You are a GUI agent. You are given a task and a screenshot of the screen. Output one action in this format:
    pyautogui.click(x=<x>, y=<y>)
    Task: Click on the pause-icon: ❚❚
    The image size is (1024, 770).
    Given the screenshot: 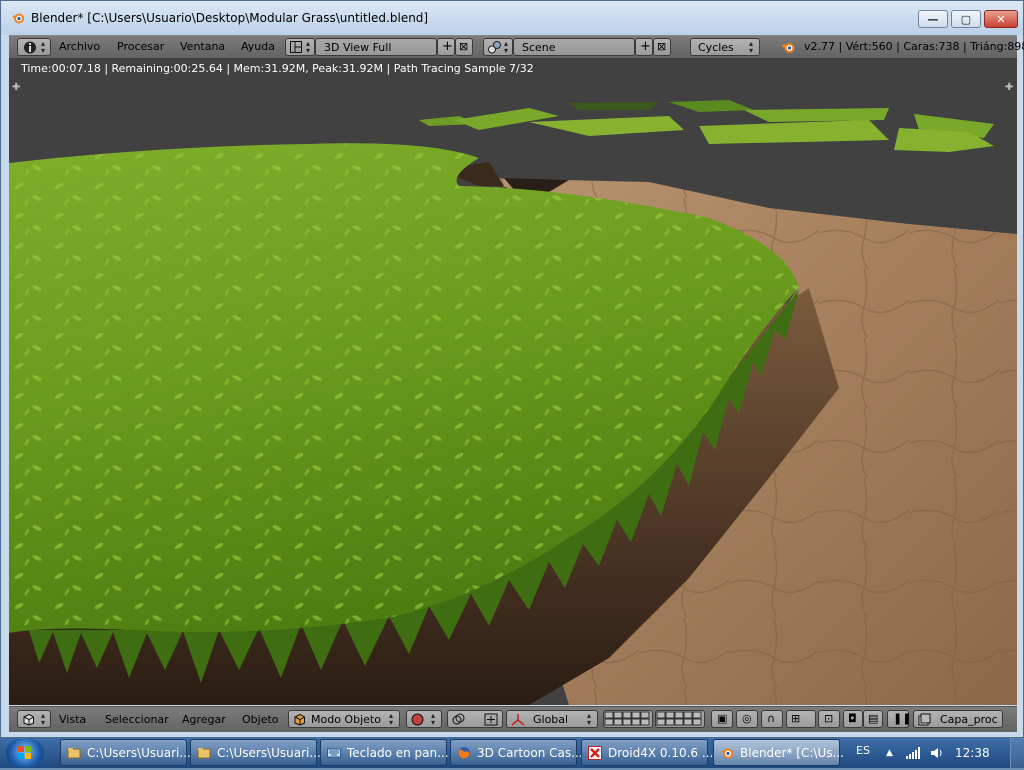 What is the action you would take?
    pyautogui.click(x=902, y=718)
    